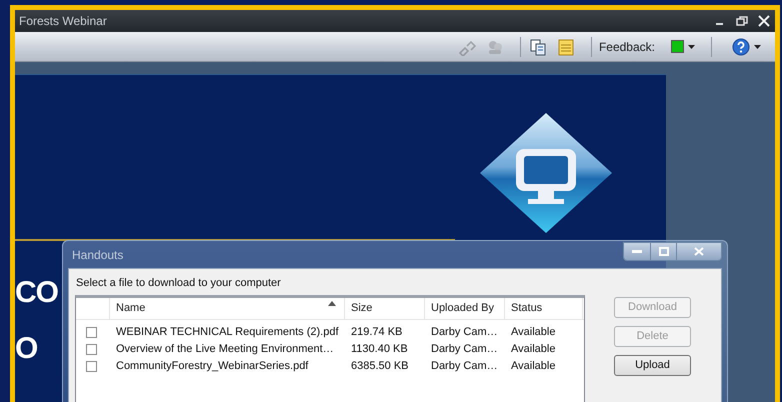  I want to click on close-icon, so click(764, 21).